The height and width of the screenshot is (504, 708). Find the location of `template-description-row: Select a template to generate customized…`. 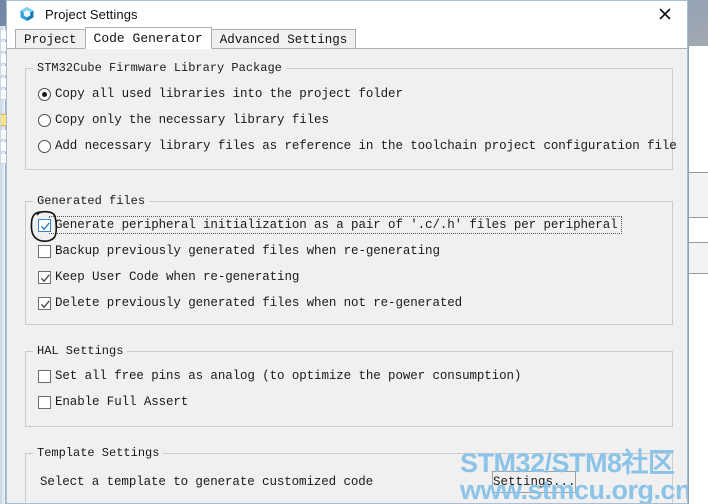

template-description-row: Select a template to generate customized… is located at coordinates (204, 482).